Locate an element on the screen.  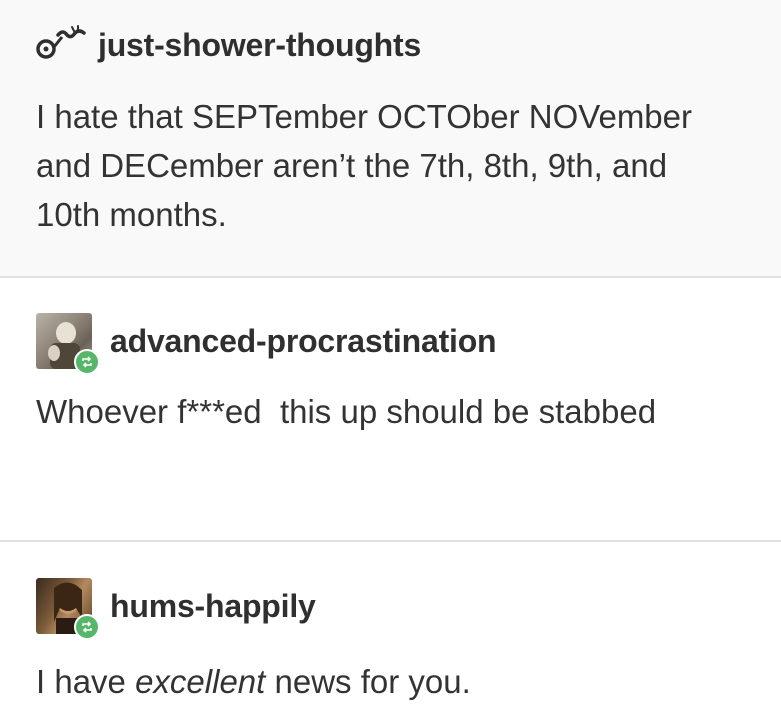
post-header: hums-happily is located at coordinates (398, 607).